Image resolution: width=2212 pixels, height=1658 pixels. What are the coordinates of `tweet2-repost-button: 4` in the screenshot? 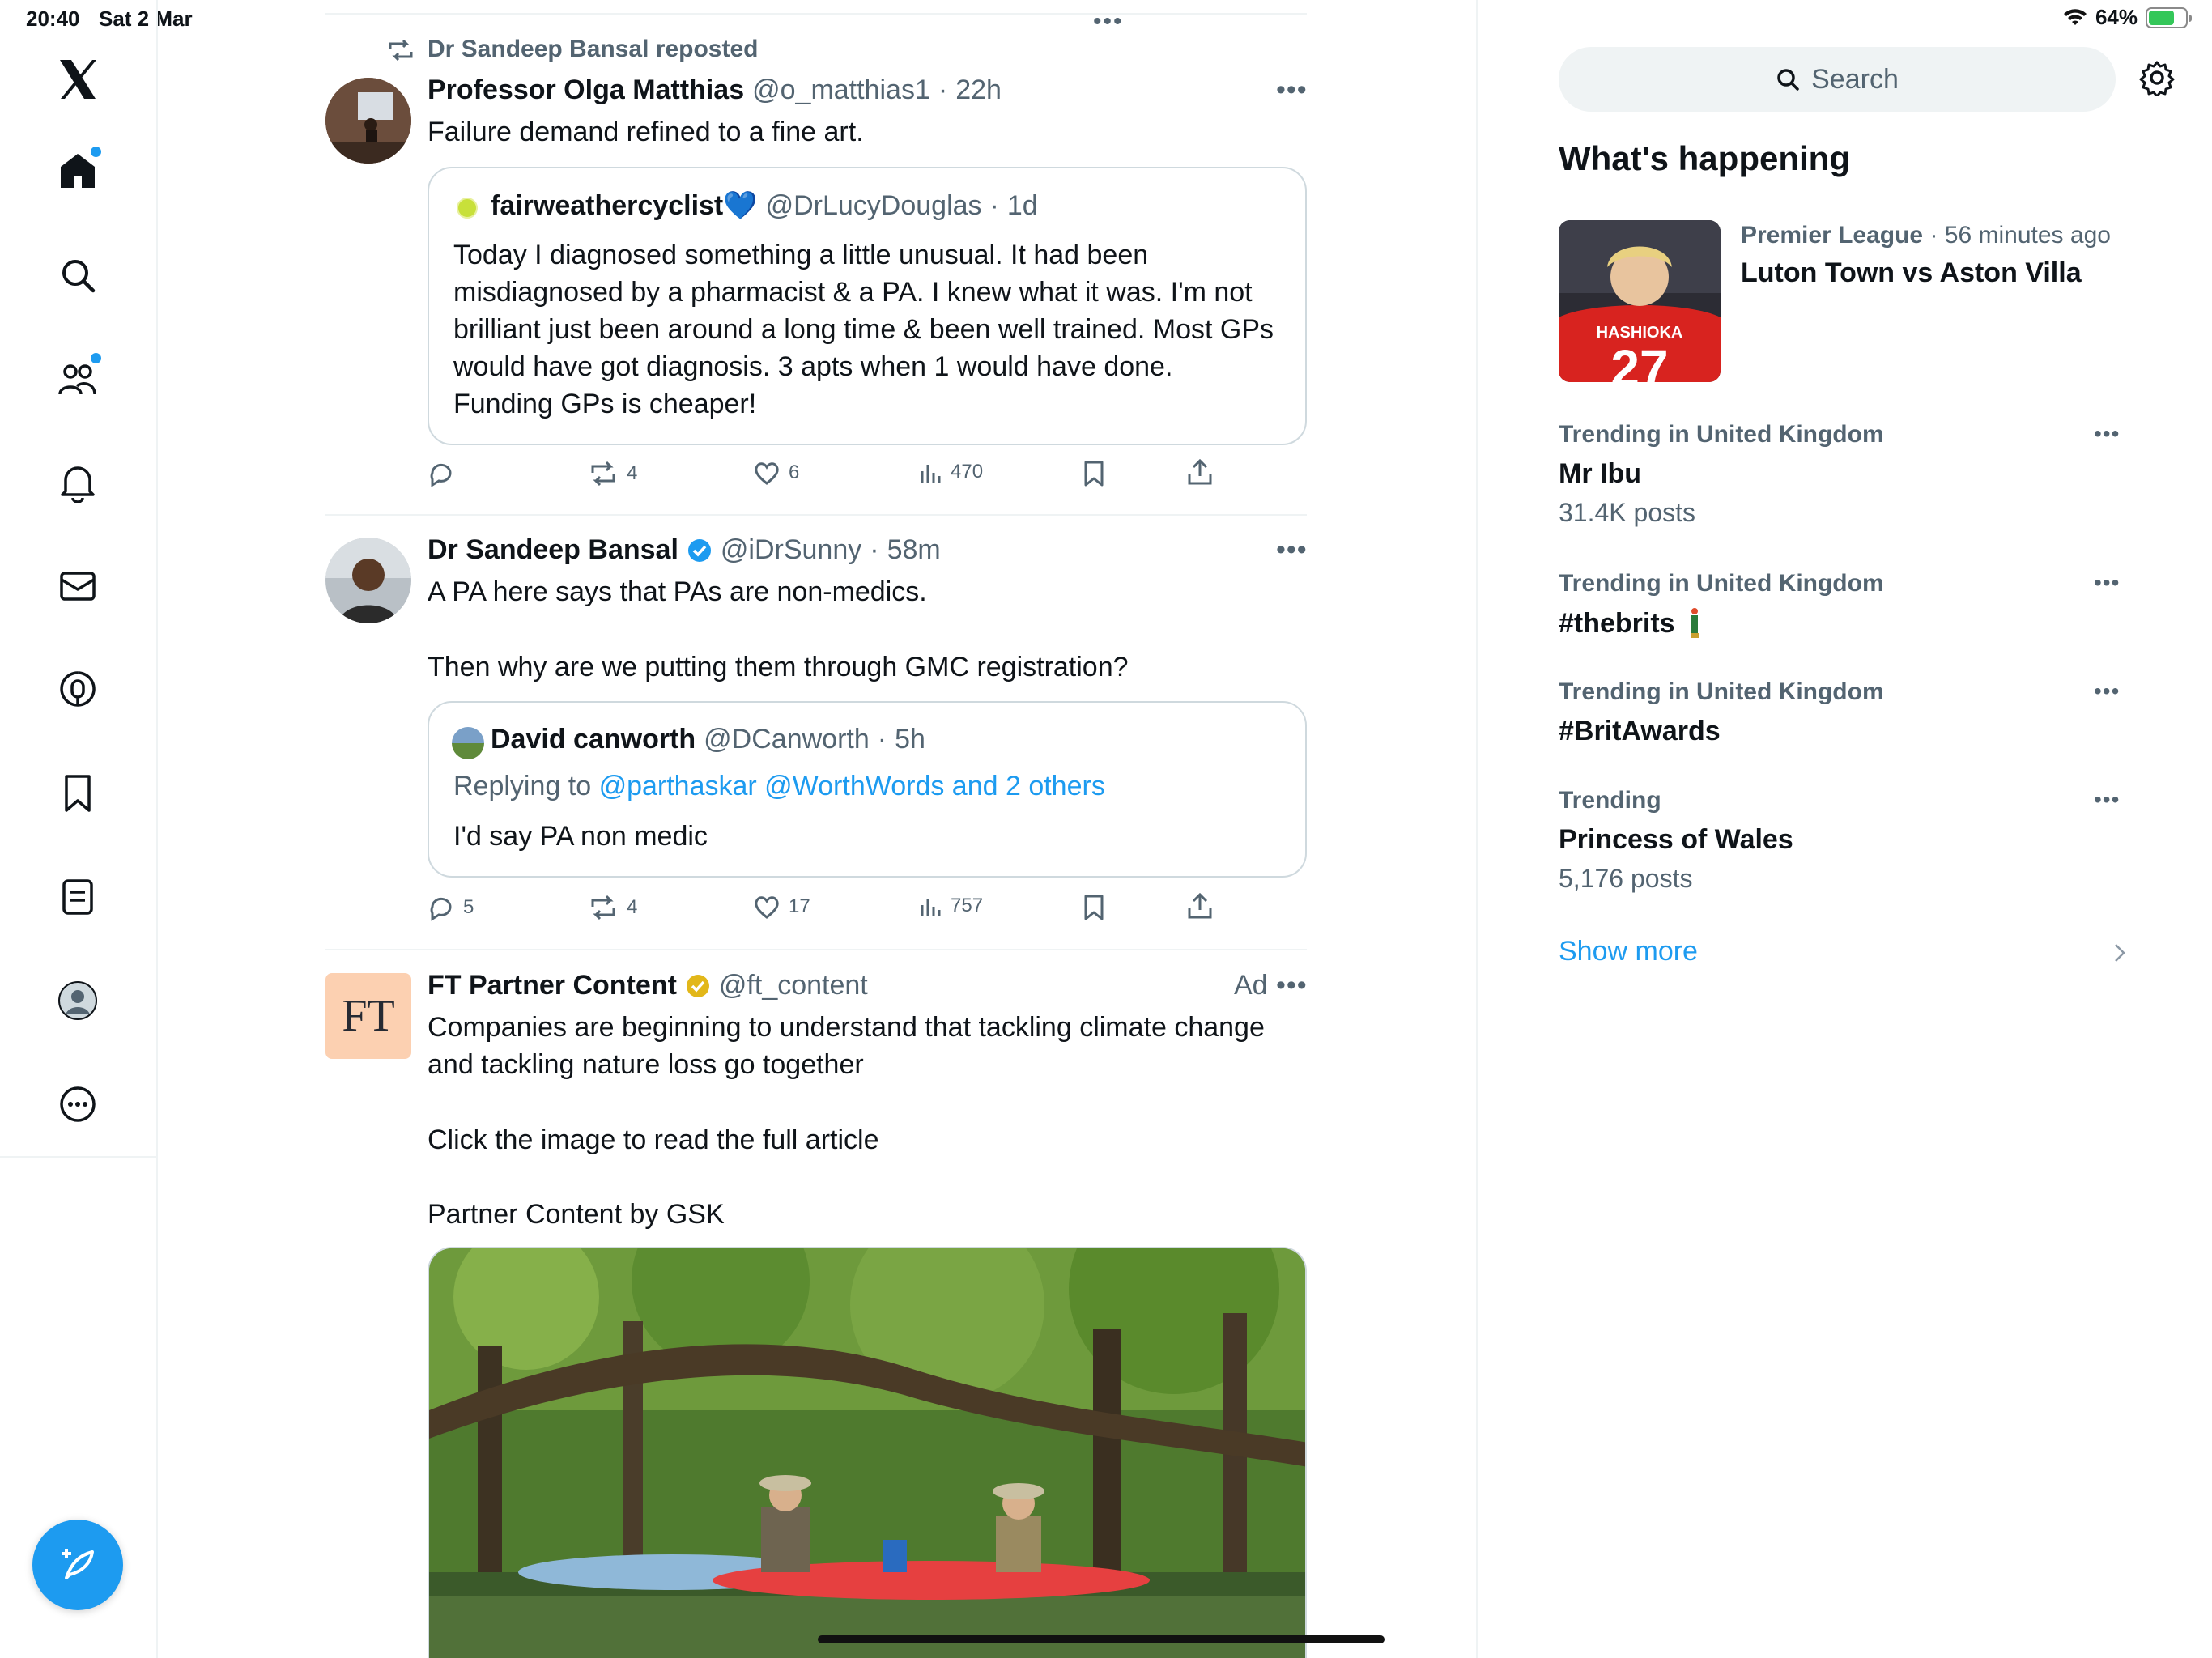 It's located at (612, 907).